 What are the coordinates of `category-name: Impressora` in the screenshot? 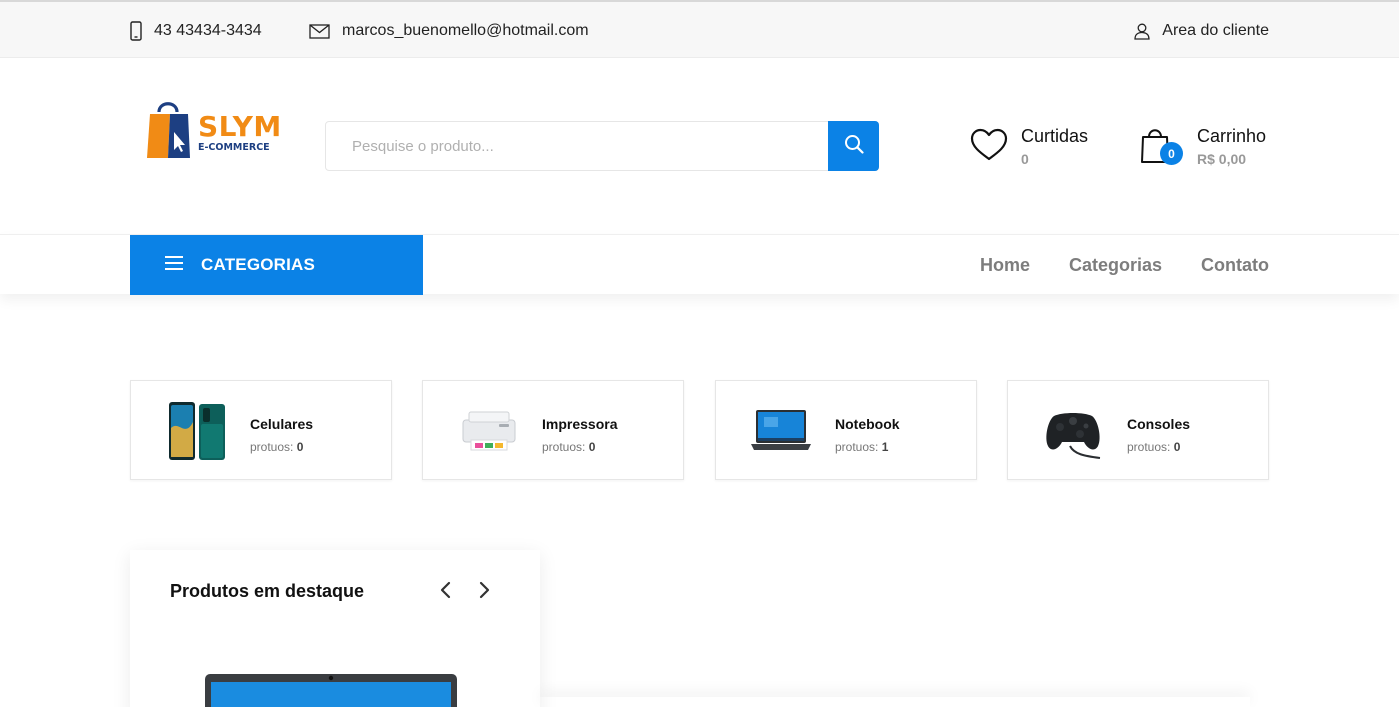 It's located at (580, 424).